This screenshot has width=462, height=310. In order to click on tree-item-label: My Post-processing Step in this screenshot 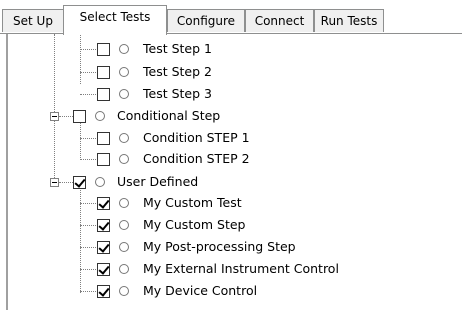, I will do `click(219, 246)`.